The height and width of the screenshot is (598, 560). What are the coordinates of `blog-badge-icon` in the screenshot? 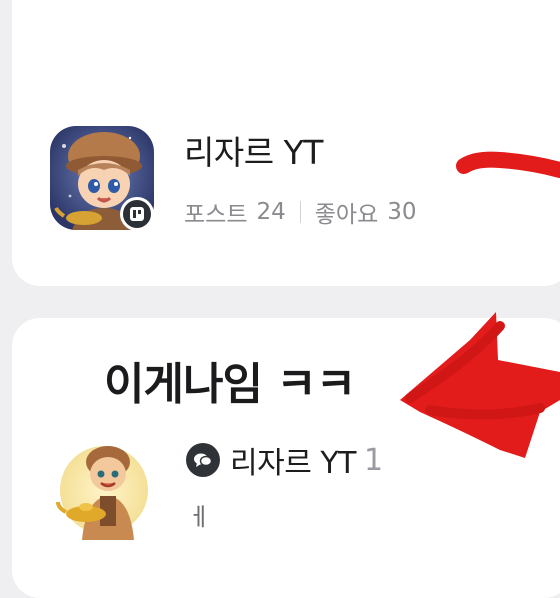 It's located at (137, 214).